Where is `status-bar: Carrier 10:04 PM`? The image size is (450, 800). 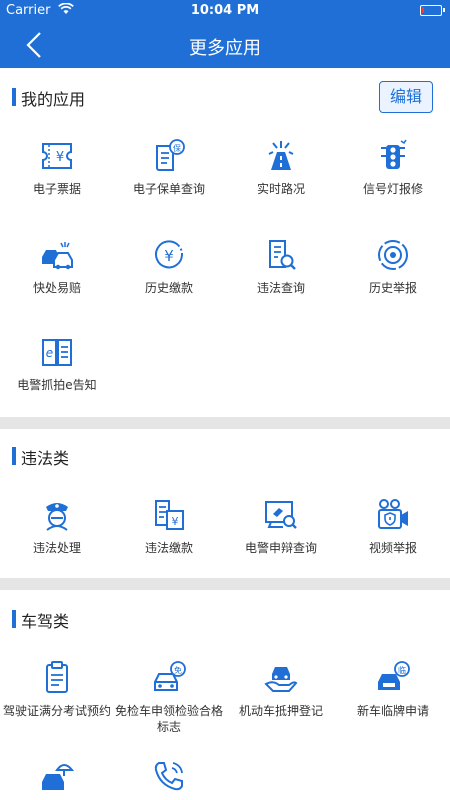 status-bar: Carrier 10:04 PM is located at coordinates (225, 11).